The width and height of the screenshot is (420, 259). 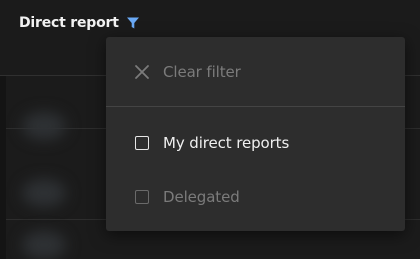 I want to click on clear-filter-label: Clear filter, so click(x=202, y=72).